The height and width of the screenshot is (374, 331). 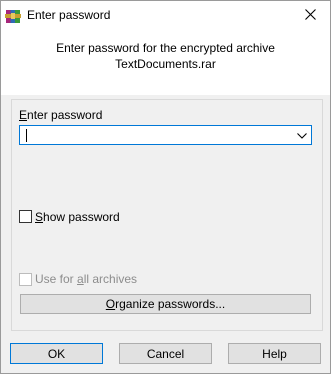 I want to click on use-for-all-archives-label: Use for all archives, so click(x=86, y=279).